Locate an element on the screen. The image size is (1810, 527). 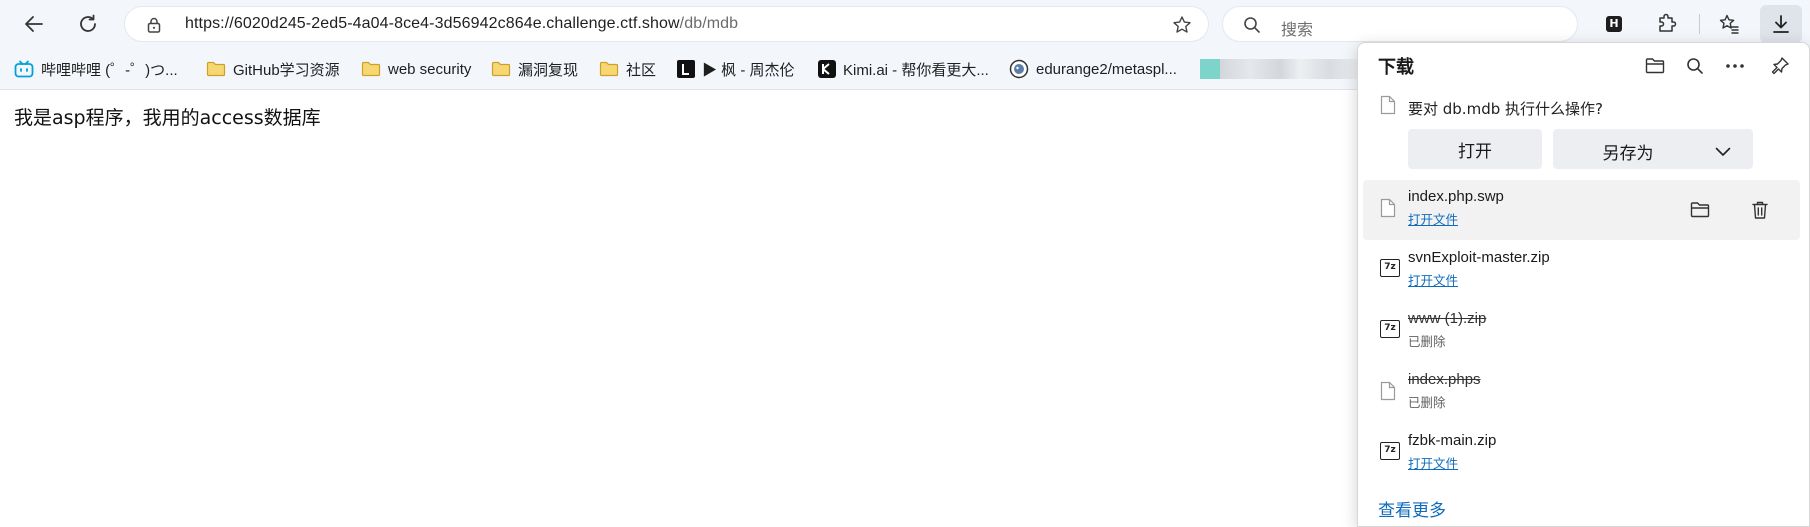
refresh-icon is located at coordinates (88, 23).